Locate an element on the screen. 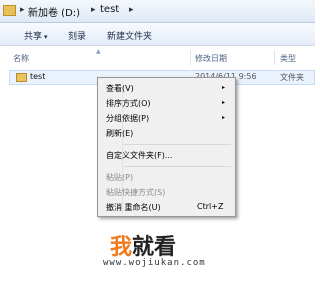 The width and height of the screenshot is (320, 289). watermark-logo-accent: 我 is located at coordinates (121, 247).